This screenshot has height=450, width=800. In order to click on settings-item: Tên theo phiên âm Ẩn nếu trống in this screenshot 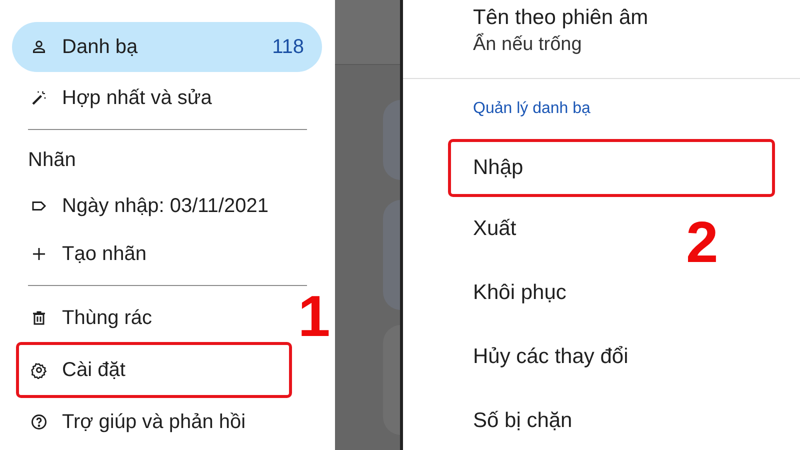, I will do `click(530, 39)`.